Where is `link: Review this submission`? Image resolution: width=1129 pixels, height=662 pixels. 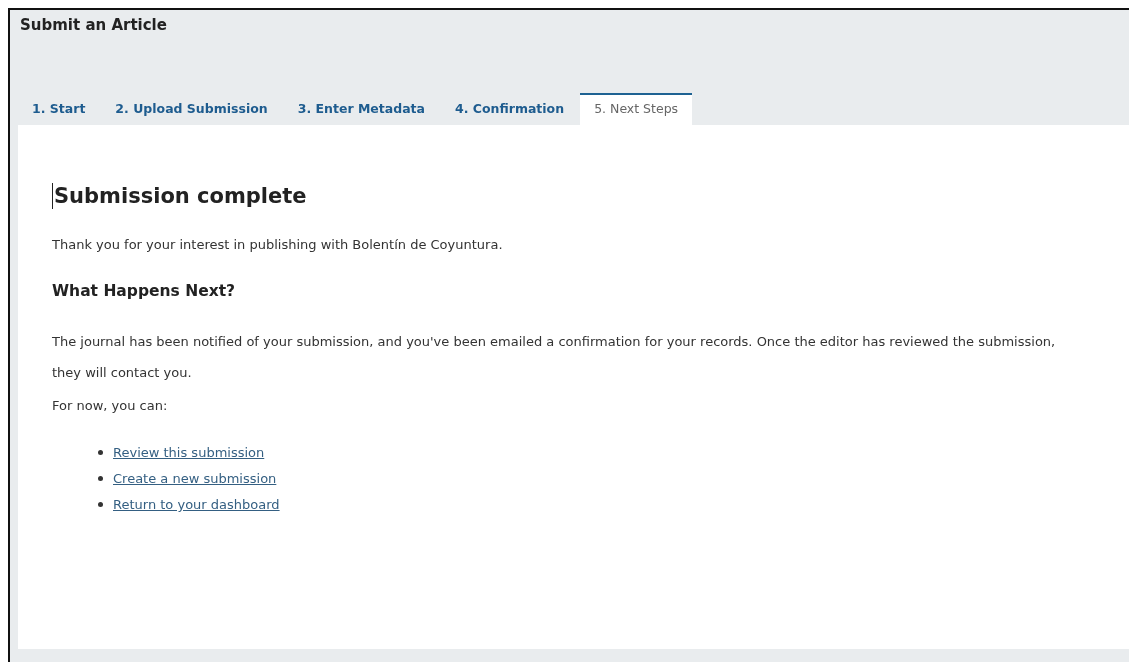 link: Review this submission is located at coordinates (189, 452).